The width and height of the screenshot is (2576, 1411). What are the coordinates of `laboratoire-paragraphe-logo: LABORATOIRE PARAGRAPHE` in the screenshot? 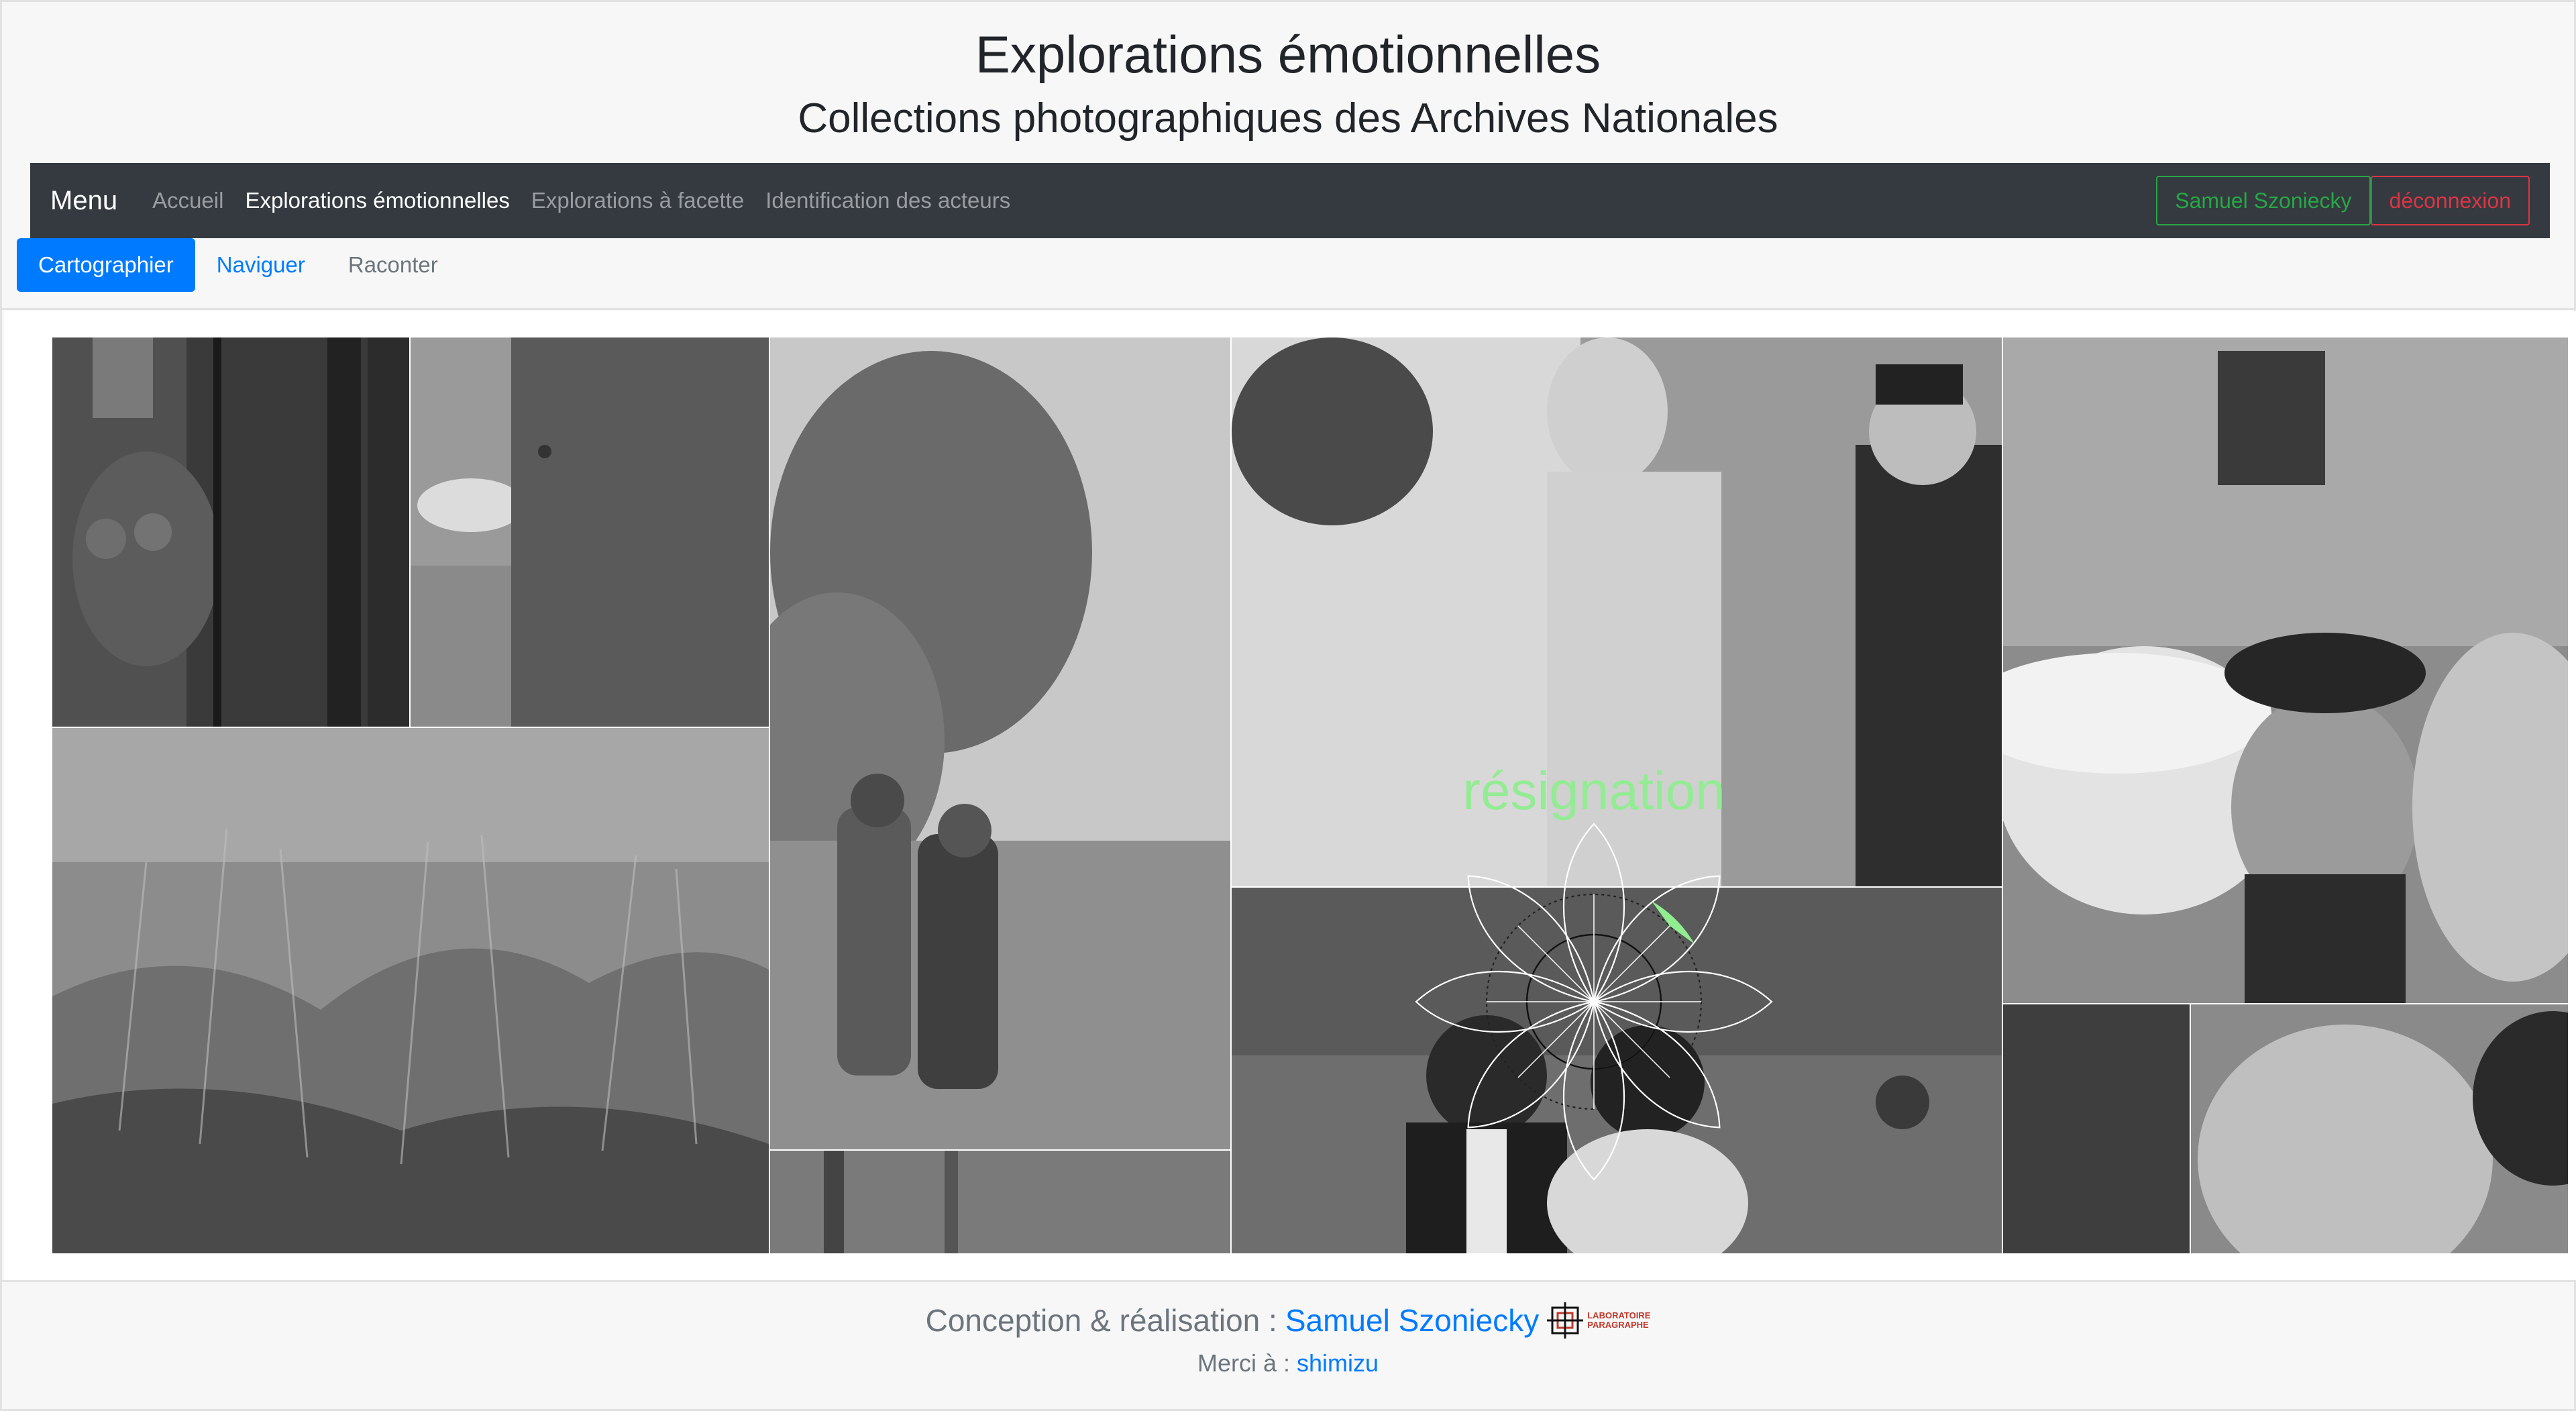 It's located at (1598, 1320).